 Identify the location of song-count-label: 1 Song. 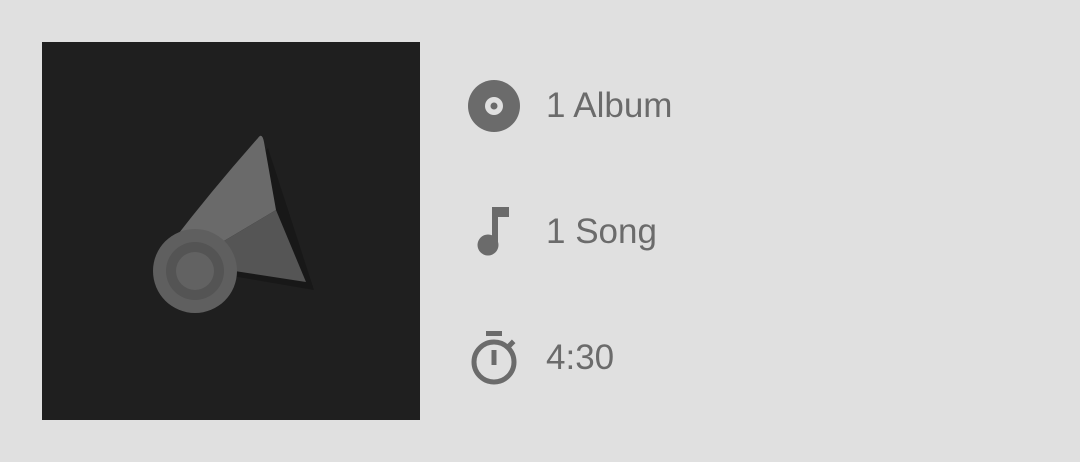
(601, 231).